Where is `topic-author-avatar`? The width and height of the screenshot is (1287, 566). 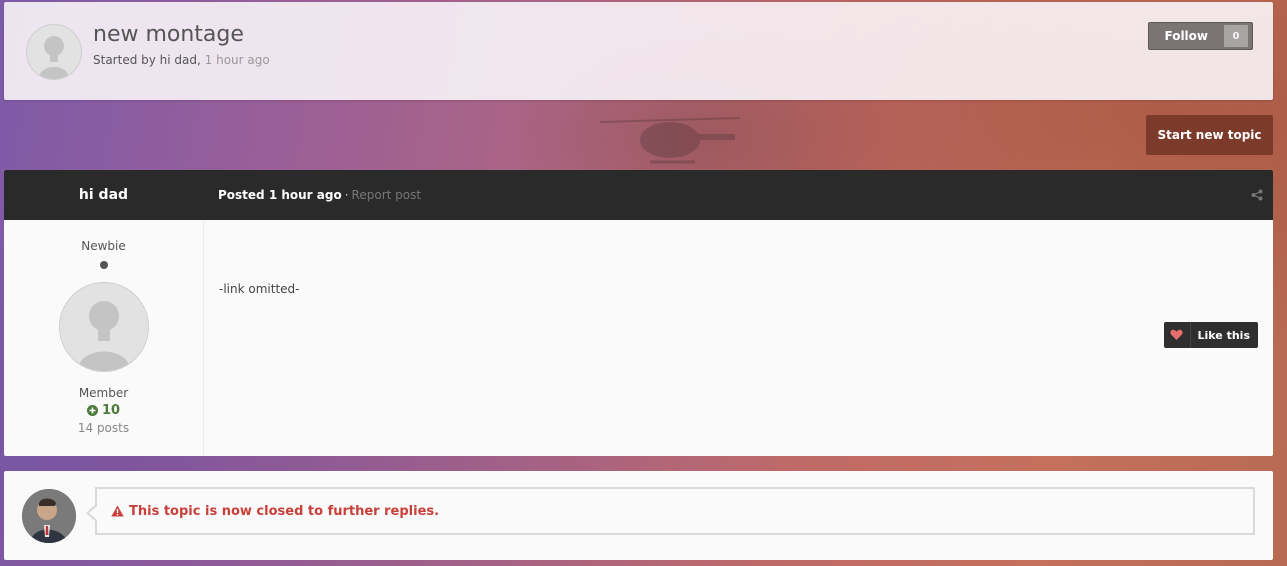
topic-author-avatar is located at coordinates (54, 52).